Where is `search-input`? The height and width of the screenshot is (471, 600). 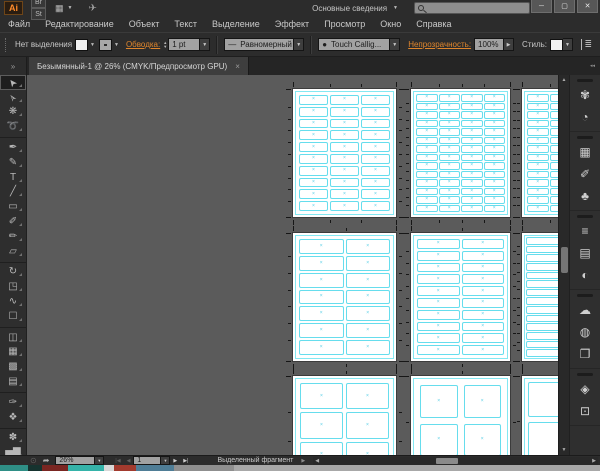
search-input is located at coordinates (472, 8).